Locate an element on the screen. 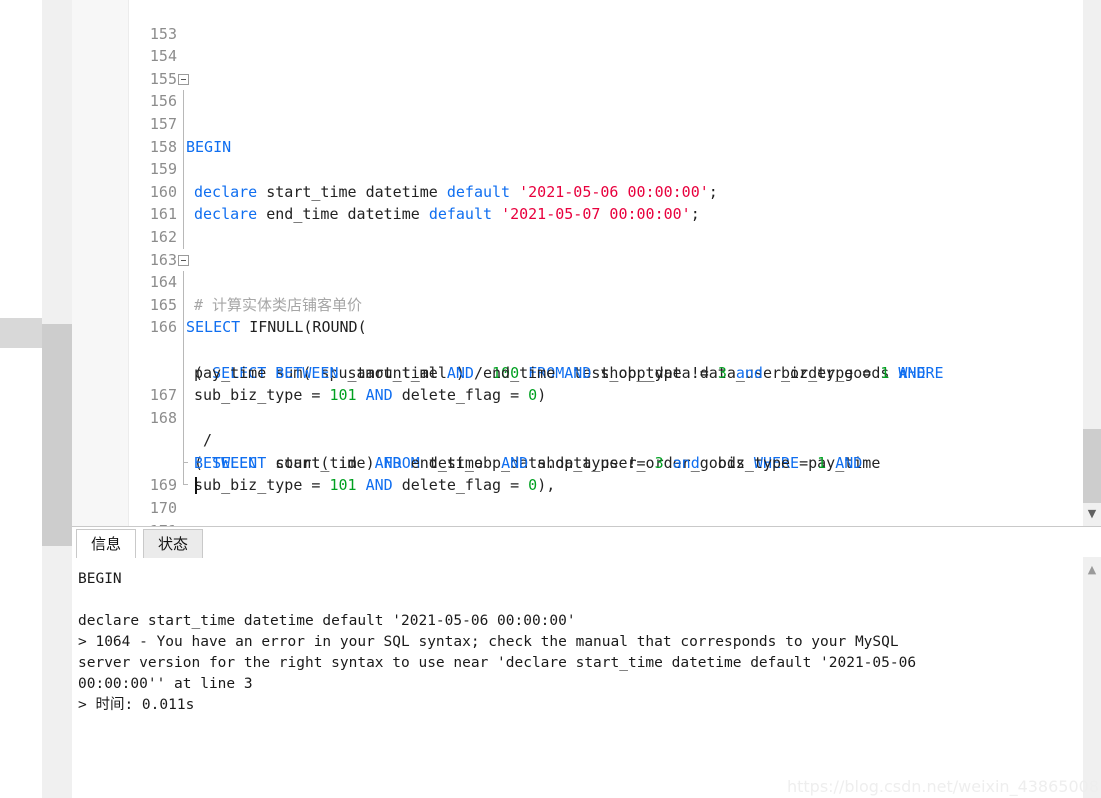 The height and width of the screenshot is (798, 1101). editor-line-wrap: sub_biz_type = 101 AND delete_flag = 0), is located at coordinates (605, 461).